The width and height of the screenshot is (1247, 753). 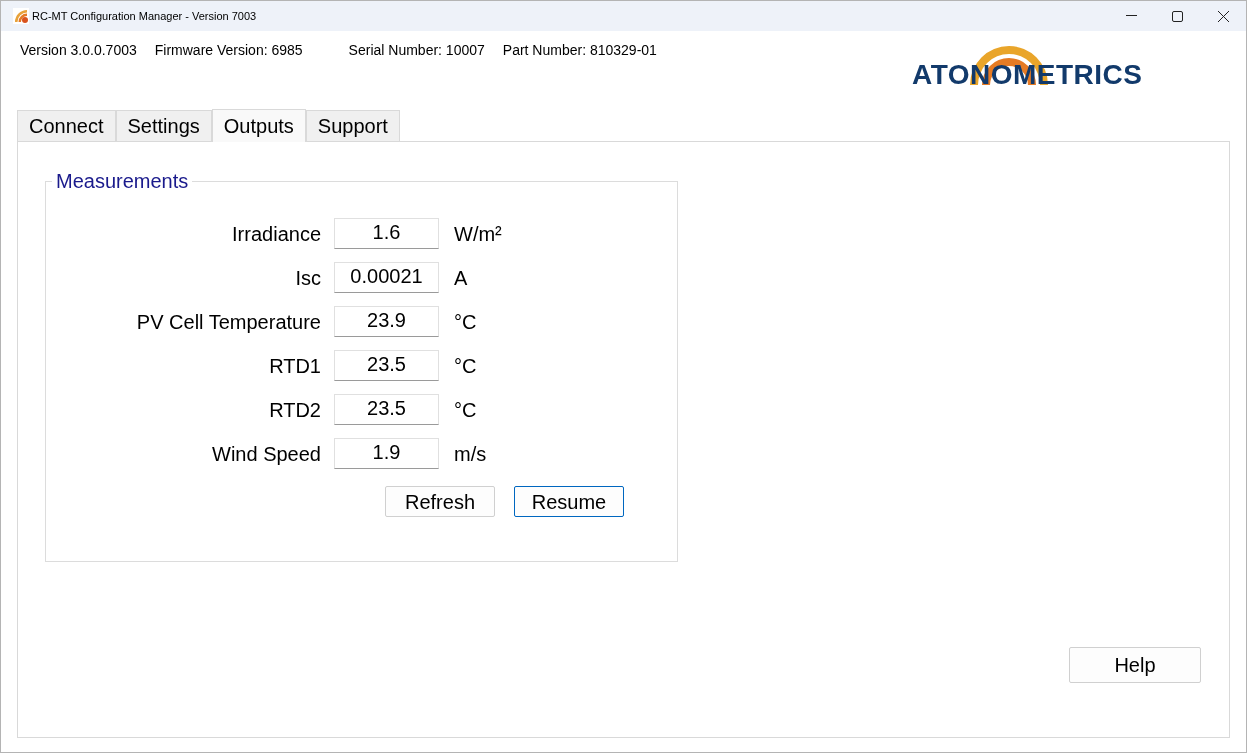 What do you see at coordinates (352, 125) in the screenshot?
I see `tab: Support` at bounding box center [352, 125].